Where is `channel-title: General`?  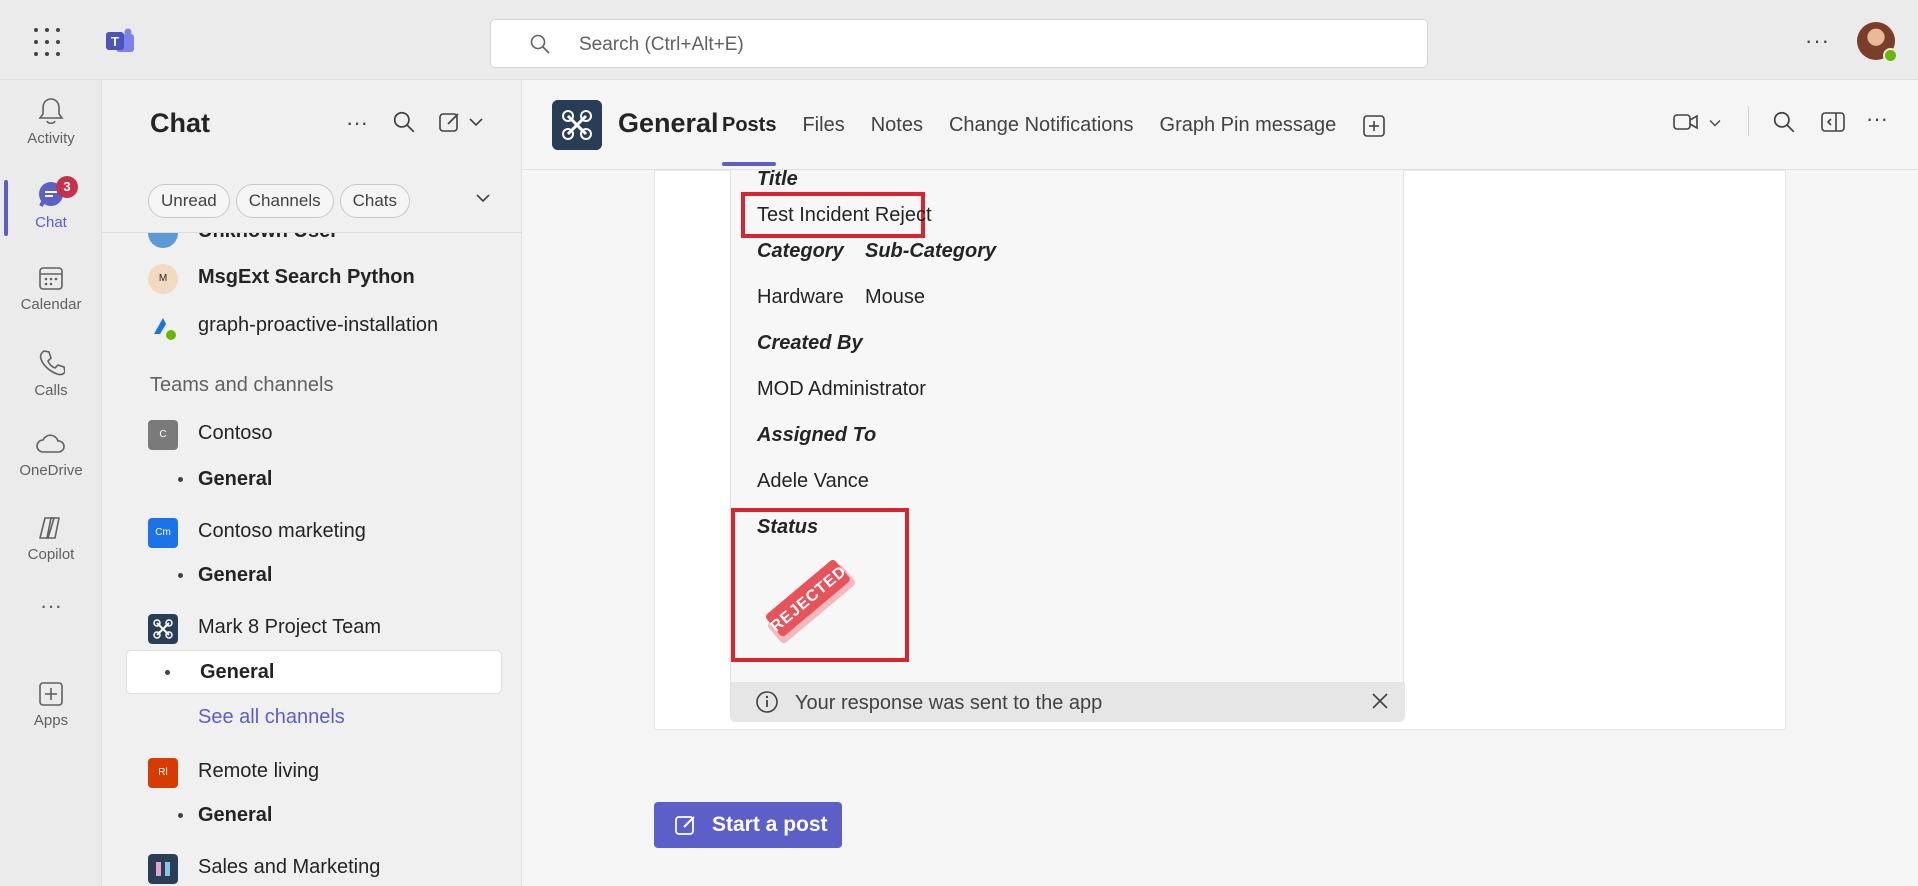 channel-title: General is located at coordinates (668, 123).